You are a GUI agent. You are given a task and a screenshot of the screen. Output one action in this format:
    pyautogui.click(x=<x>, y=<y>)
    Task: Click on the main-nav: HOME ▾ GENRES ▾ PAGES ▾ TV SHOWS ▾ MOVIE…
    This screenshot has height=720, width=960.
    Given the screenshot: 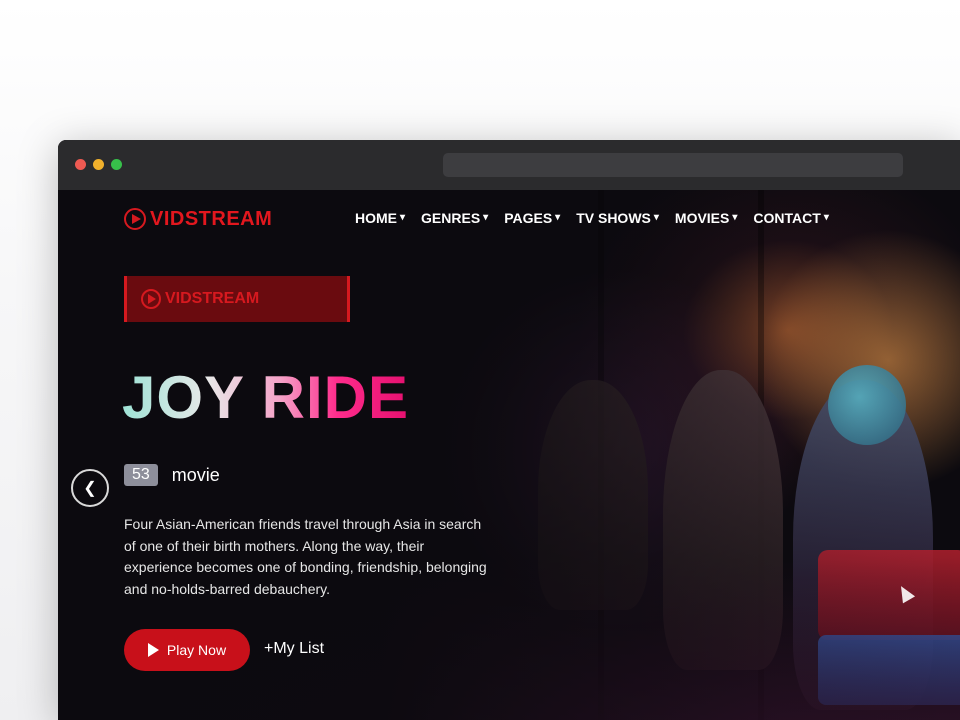 What is the action you would take?
    pyautogui.click(x=600, y=218)
    